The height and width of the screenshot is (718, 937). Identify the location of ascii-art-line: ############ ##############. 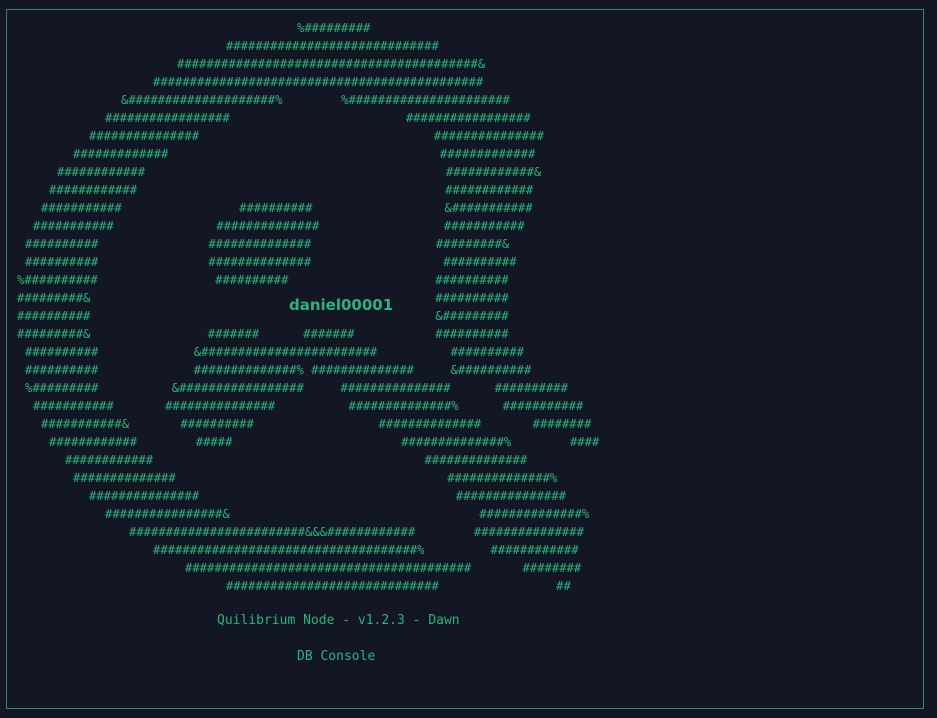
(296, 460).